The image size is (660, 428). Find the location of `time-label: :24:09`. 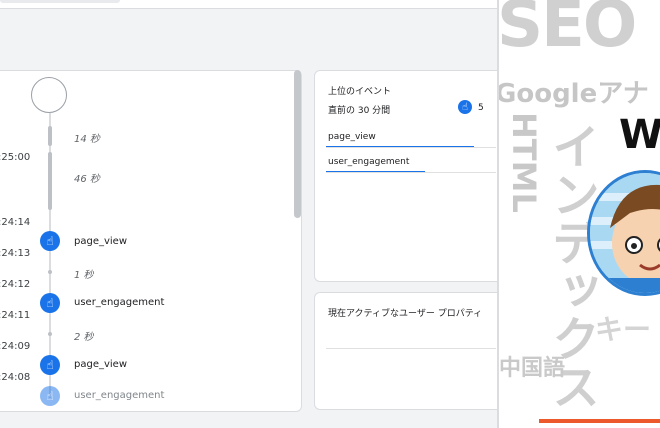

time-label: :24:09 is located at coordinates (15, 346).